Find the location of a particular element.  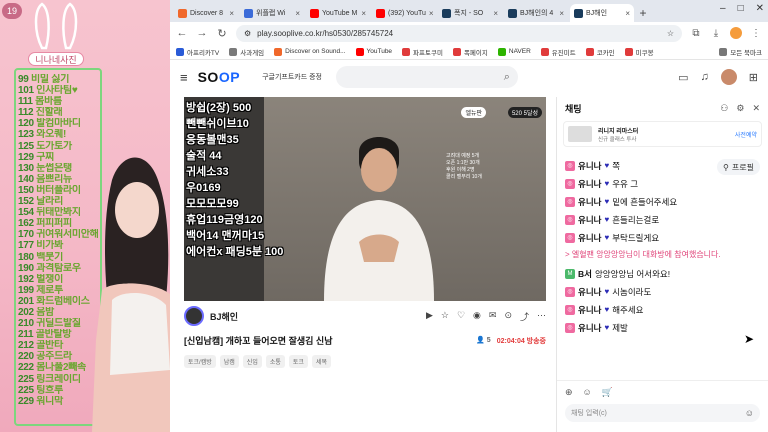

chat-users-icon: ⚇ is located at coordinates (724, 108).